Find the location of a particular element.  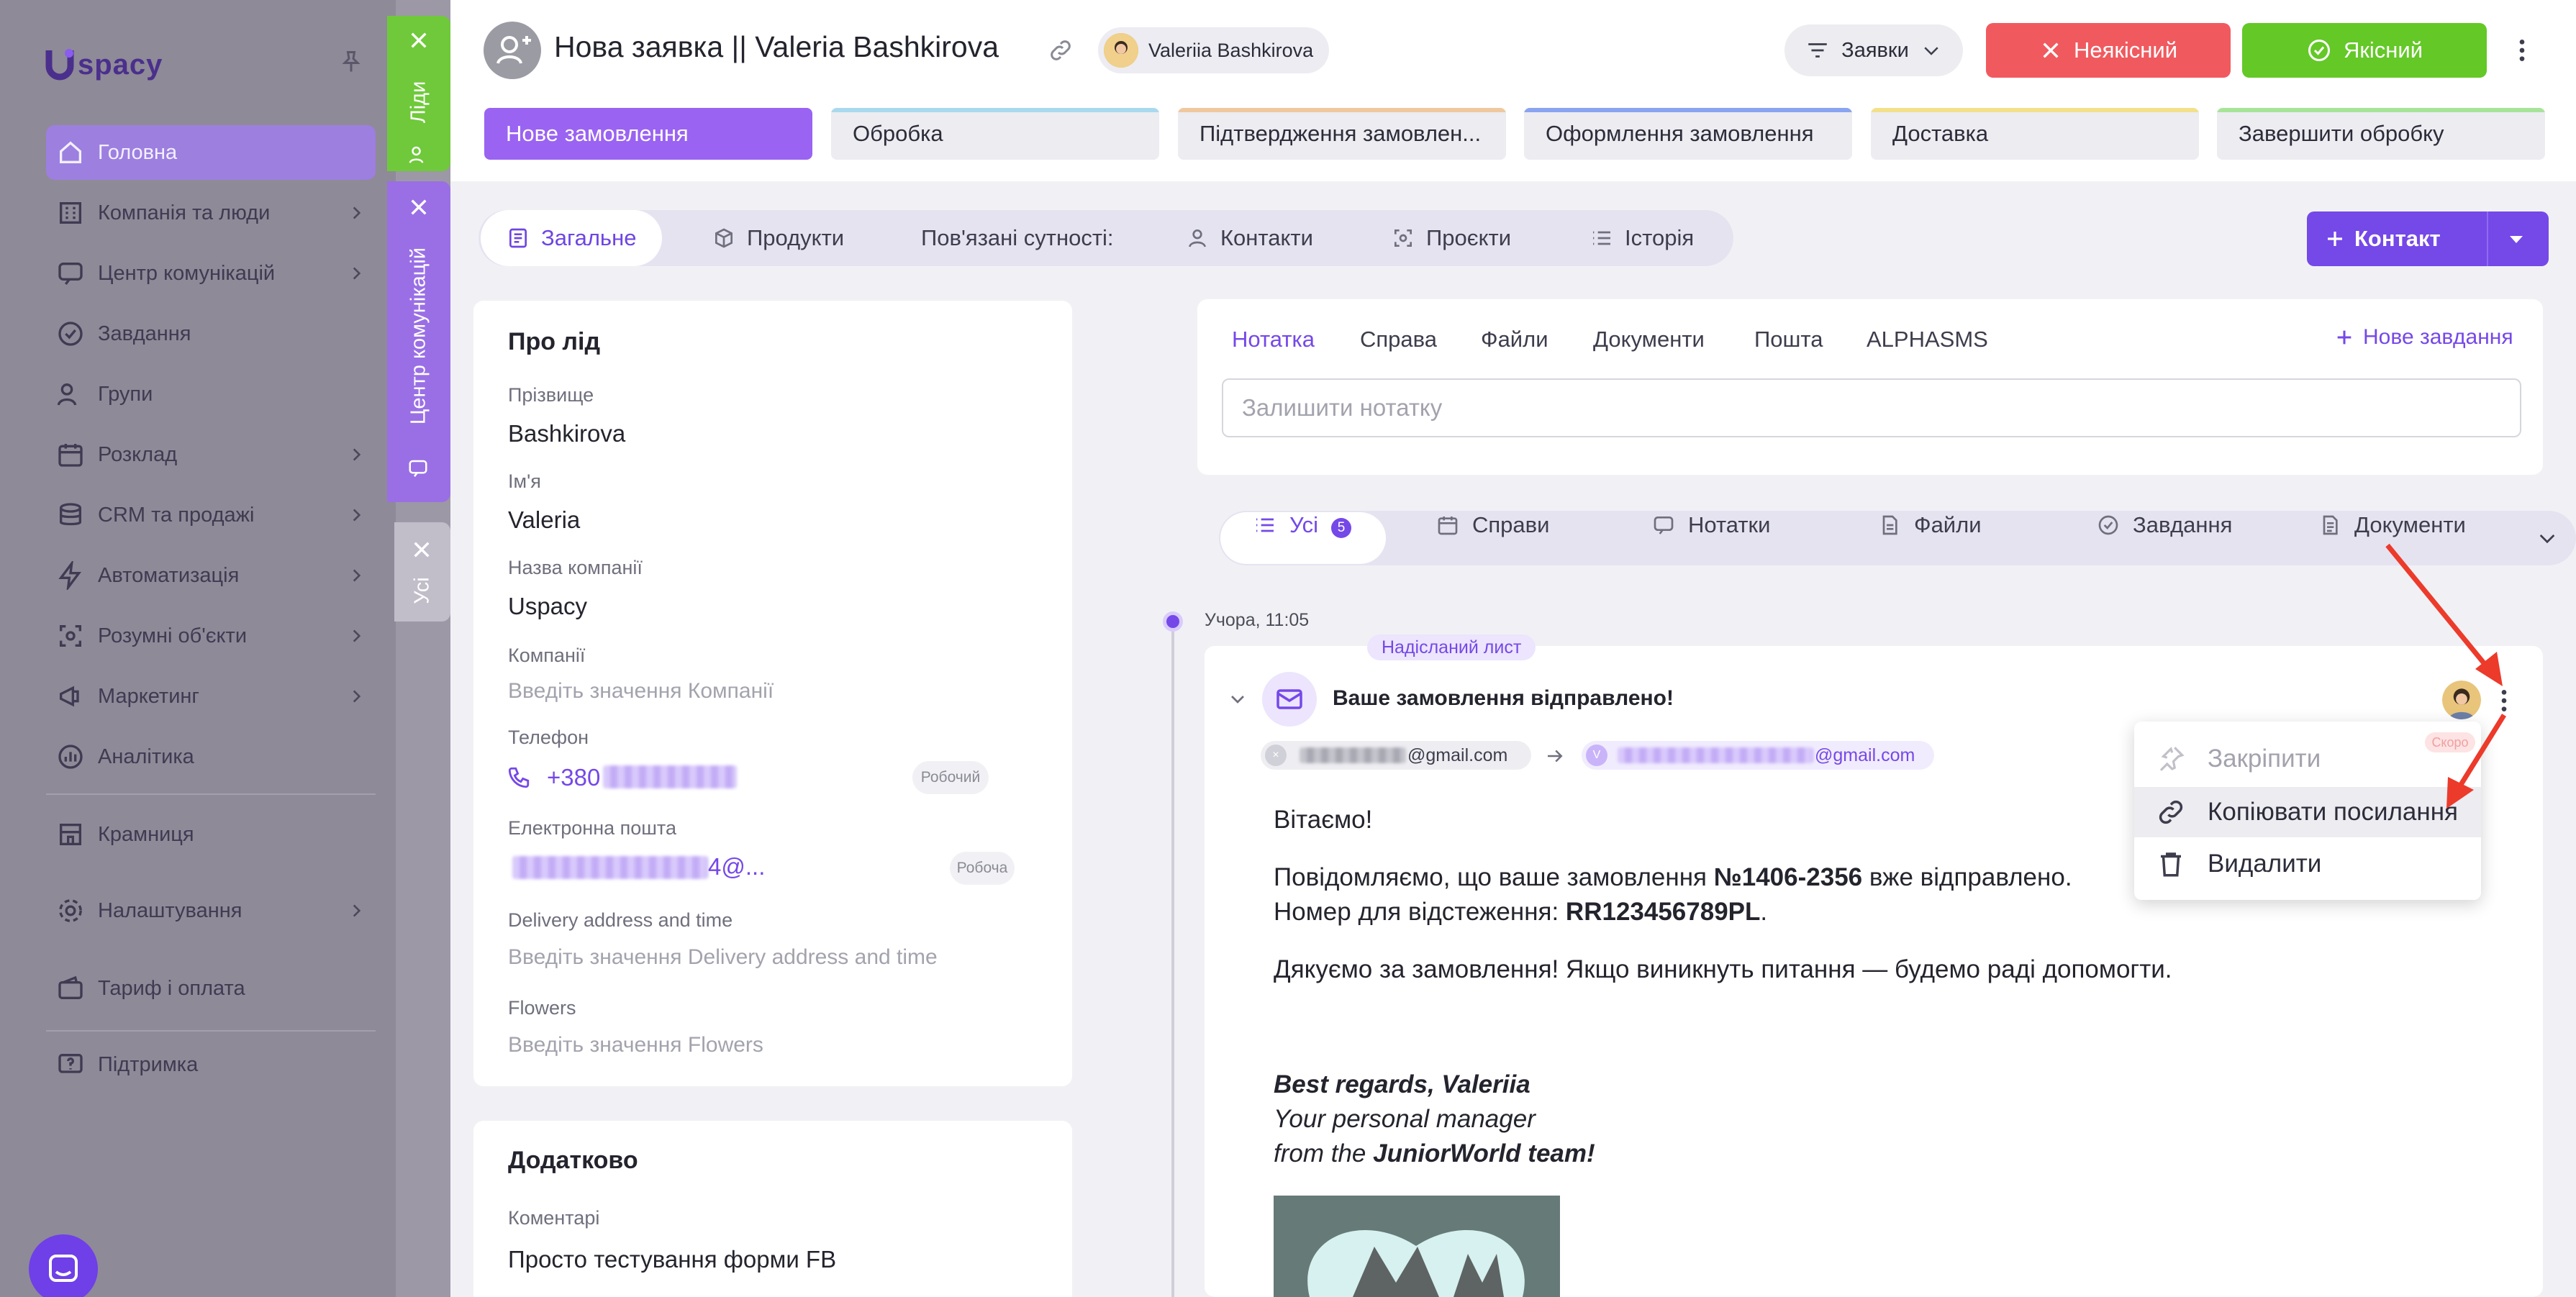

name-value: Valeria is located at coordinates (544, 520).